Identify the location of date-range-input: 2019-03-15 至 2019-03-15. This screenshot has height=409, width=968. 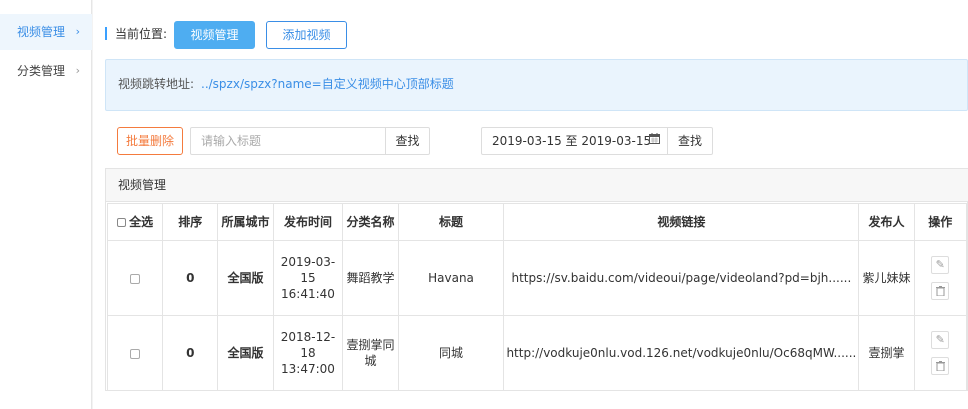
(574, 141).